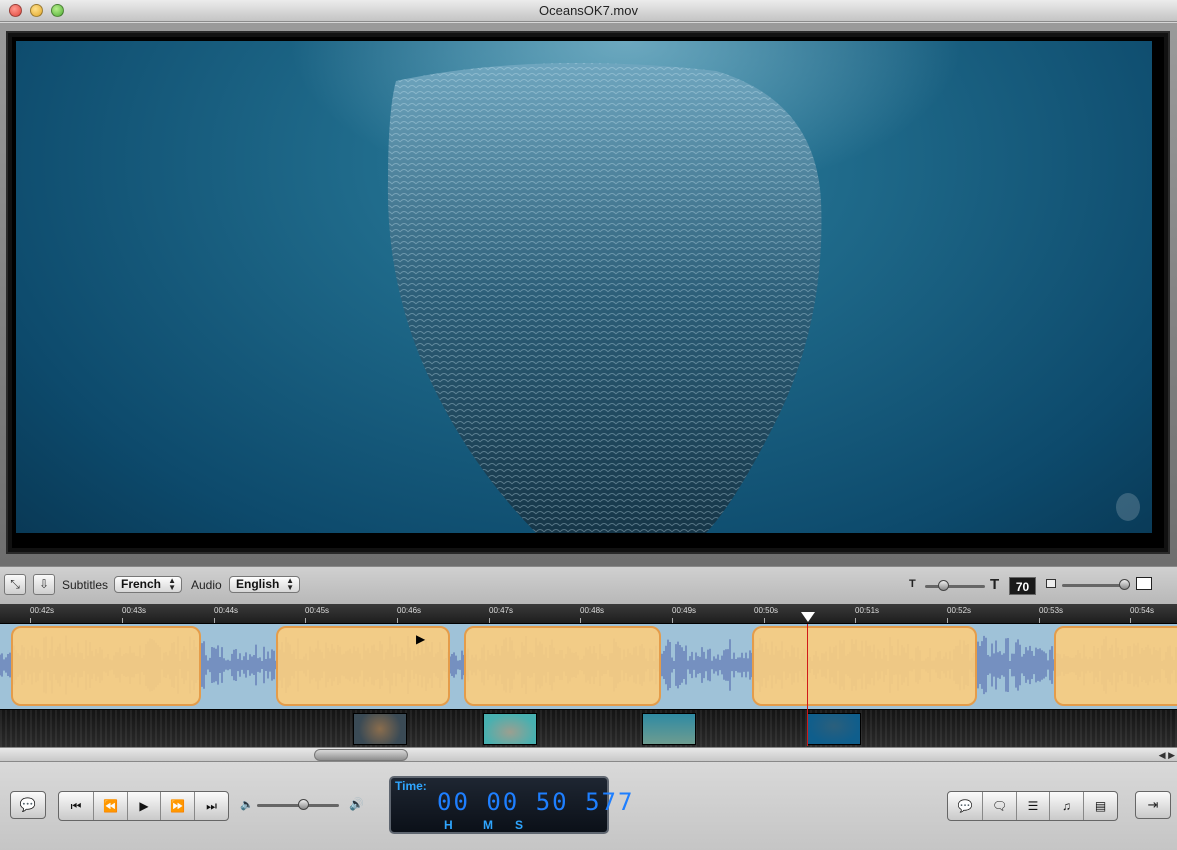 This screenshot has height=850, width=1177. I want to click on fullscreen-button: ⤡, so click(15, 584).